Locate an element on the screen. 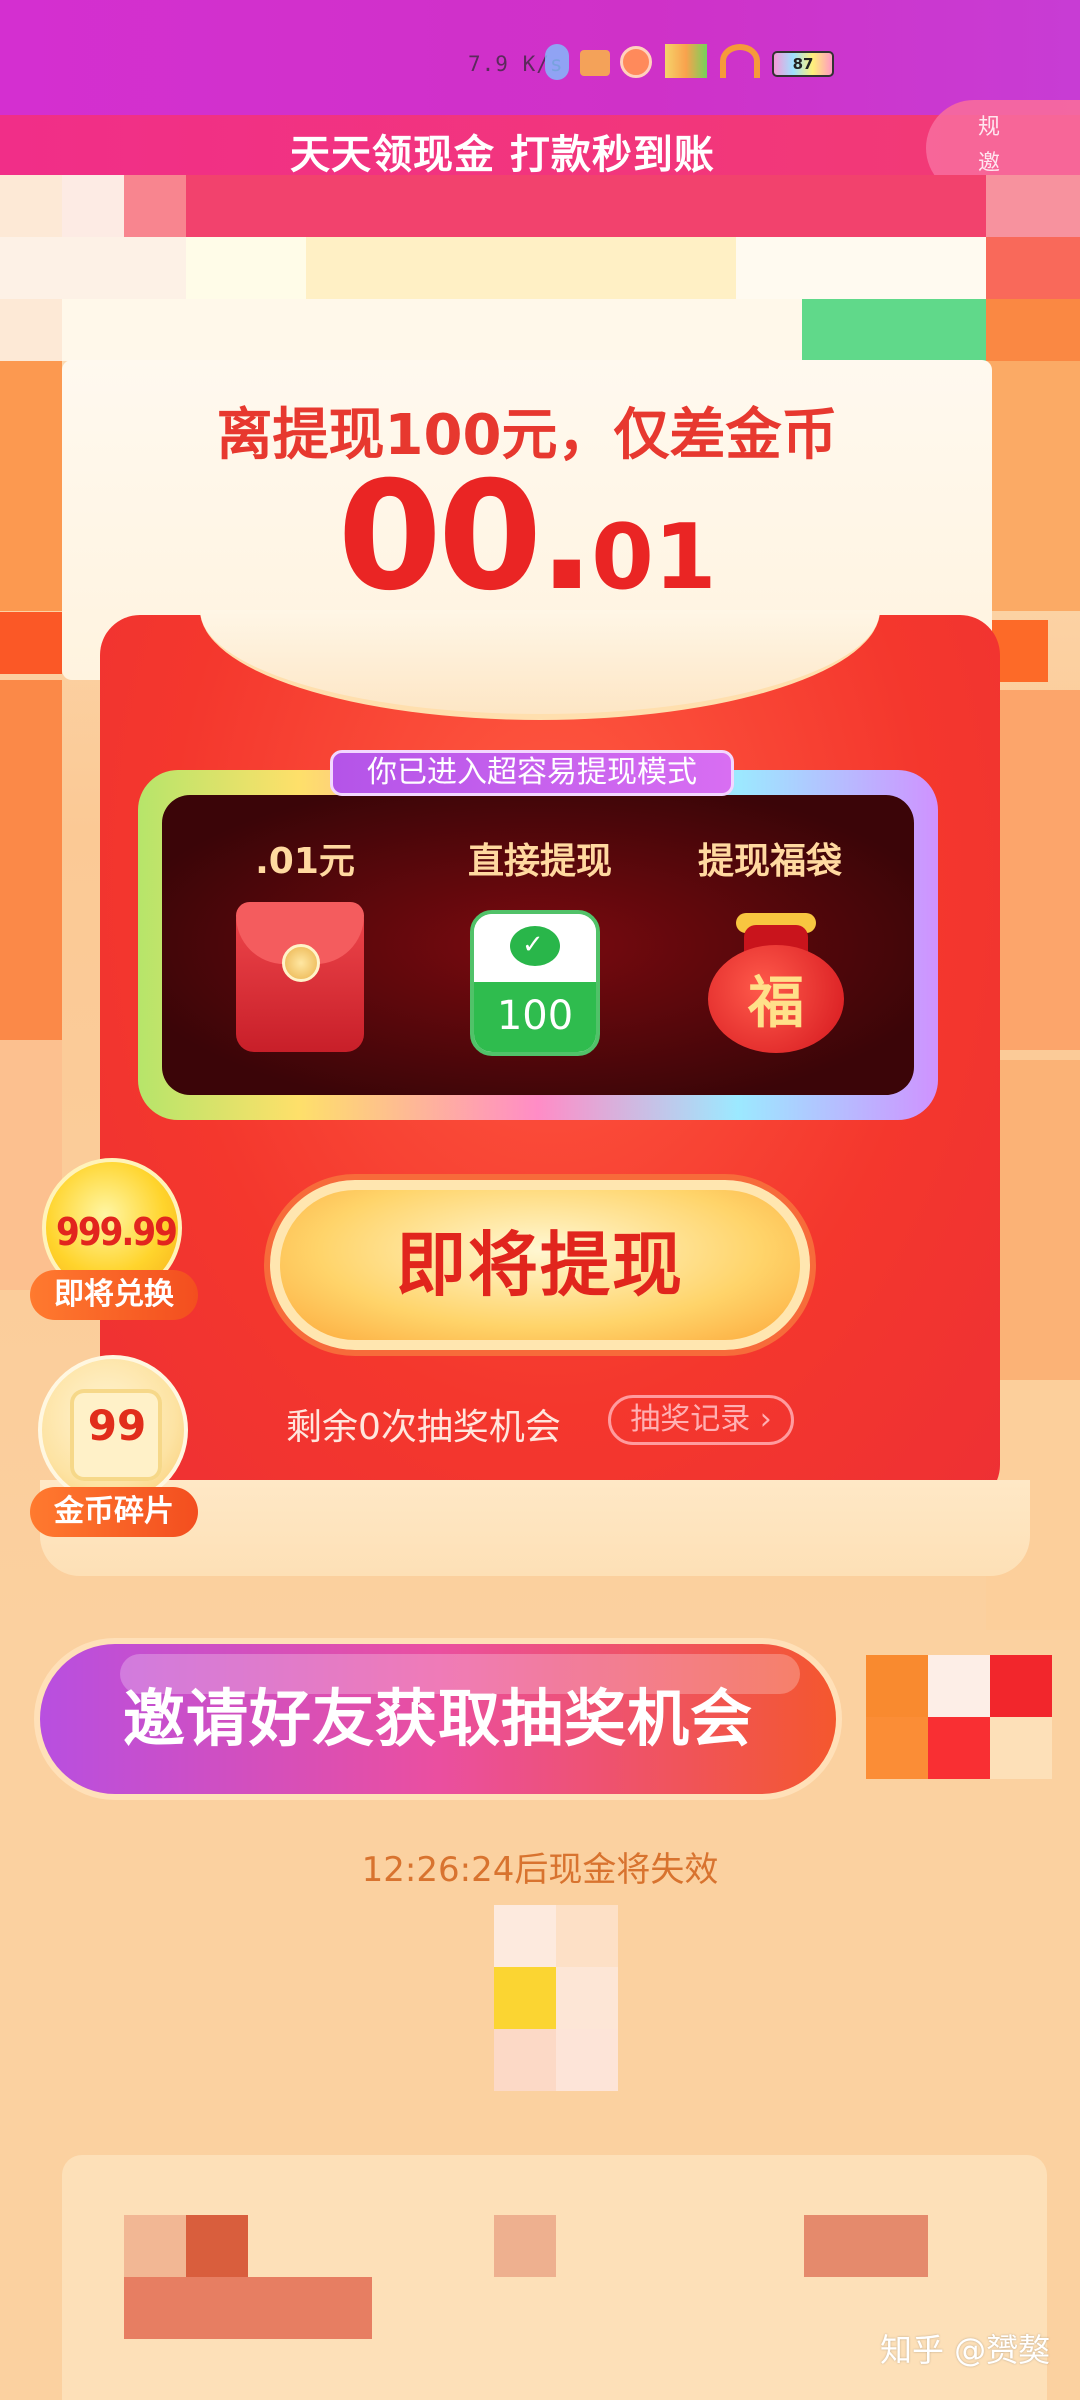  exchange-label: 即将兑换 is located at coordinates (114, 1295).